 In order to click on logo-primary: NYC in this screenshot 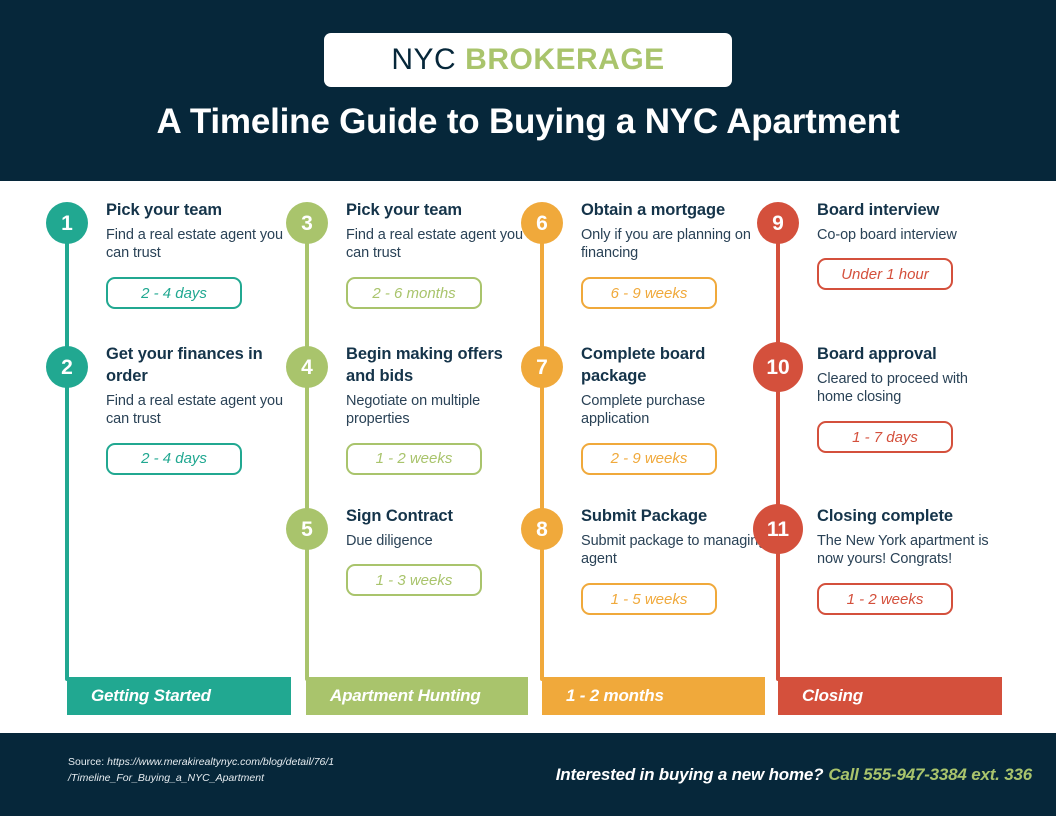, I will do `click(424, 59)`.